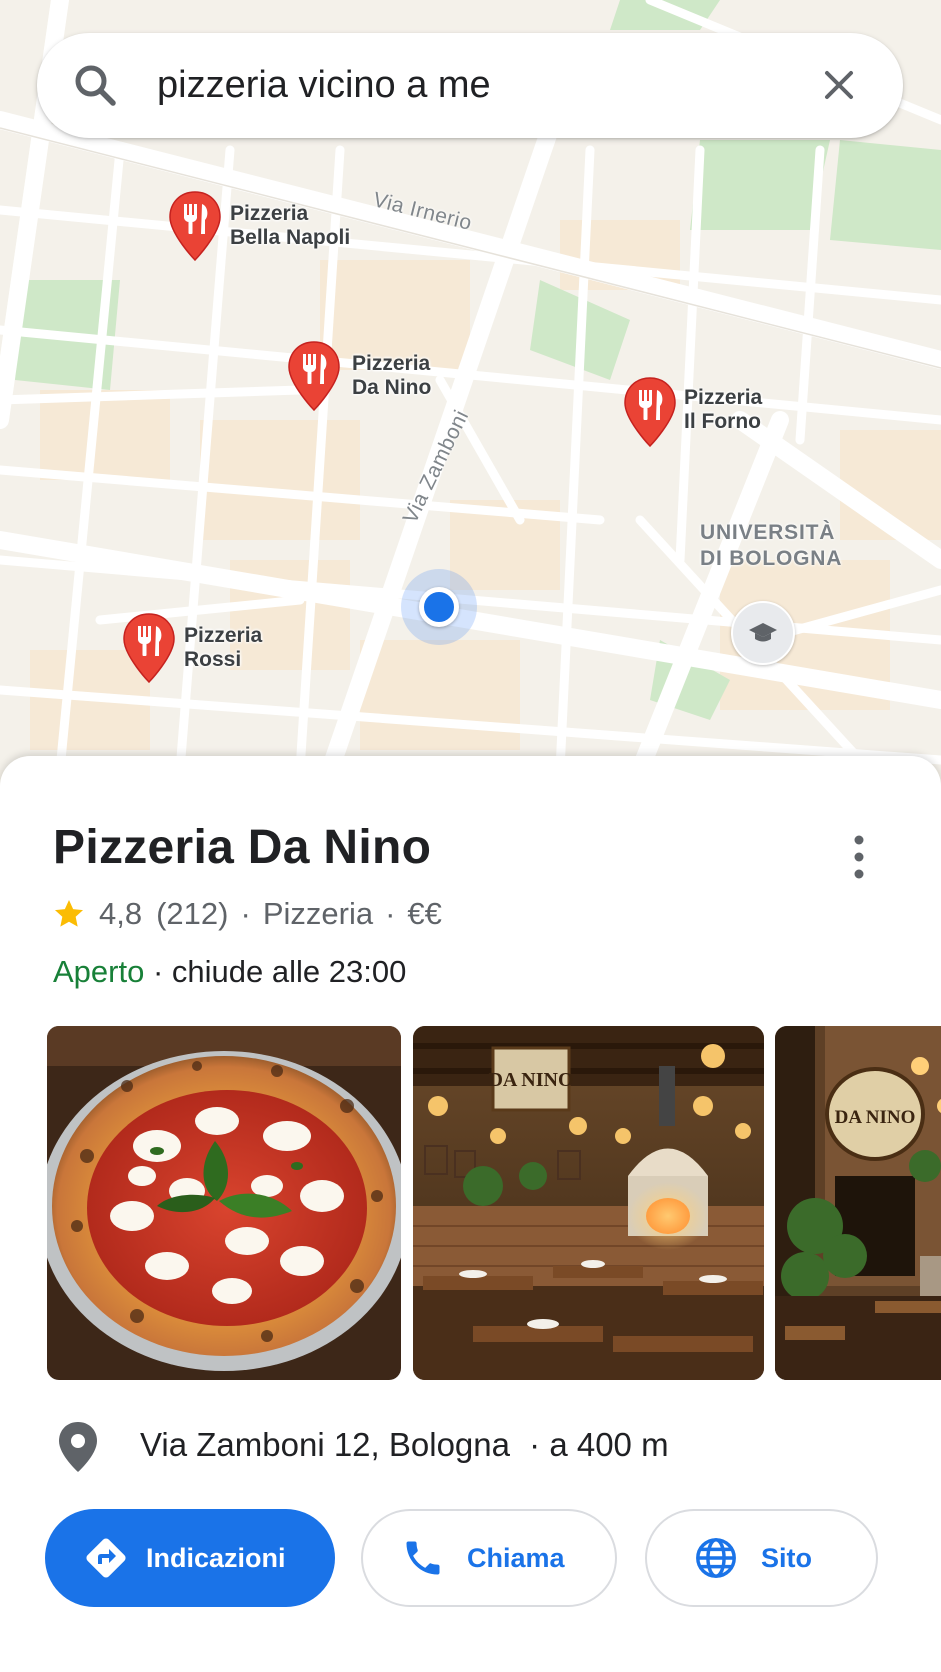 This screenshot has width=941, height=1672. I want to click on rating-value: 4,8, so click(121, 913).